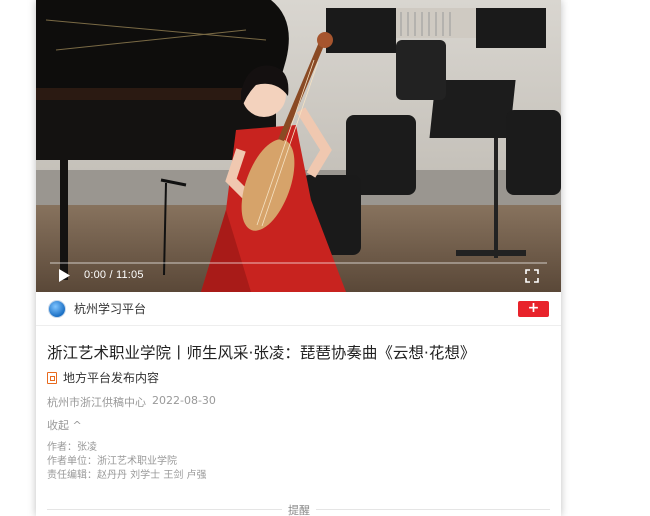 This screenshot has height=516, width=650. Describe the element at coordinates (96, 402) in the screenshot. I see `origin: 杭州市浙江供稿中心` at that location.